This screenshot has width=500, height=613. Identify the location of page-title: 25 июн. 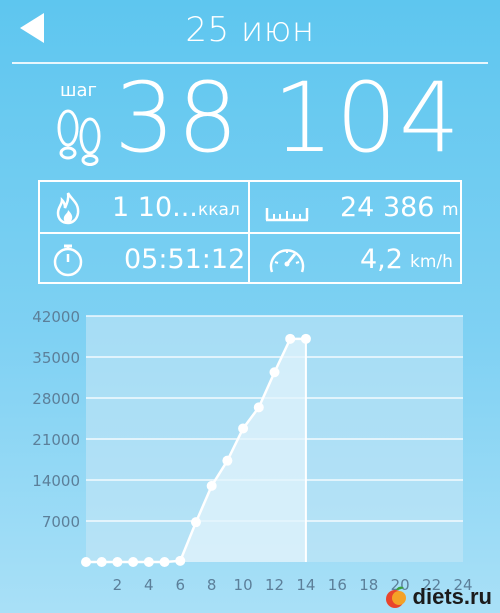
(250, 30).